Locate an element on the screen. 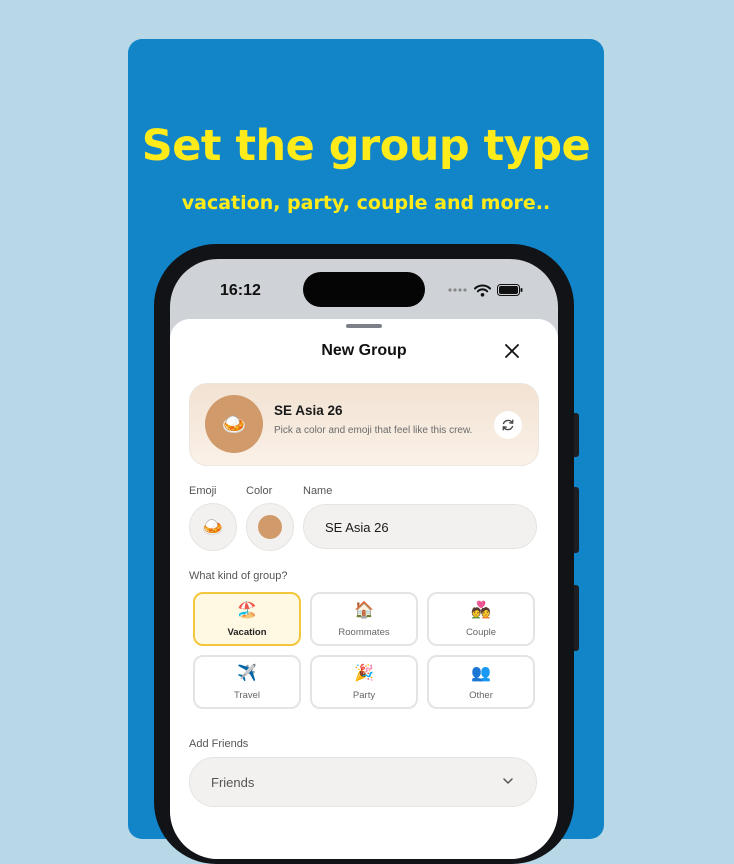 The width and height of the screenshot is (734, 864). airplane-icon: ✈️ is located at coordinates (247, 673).